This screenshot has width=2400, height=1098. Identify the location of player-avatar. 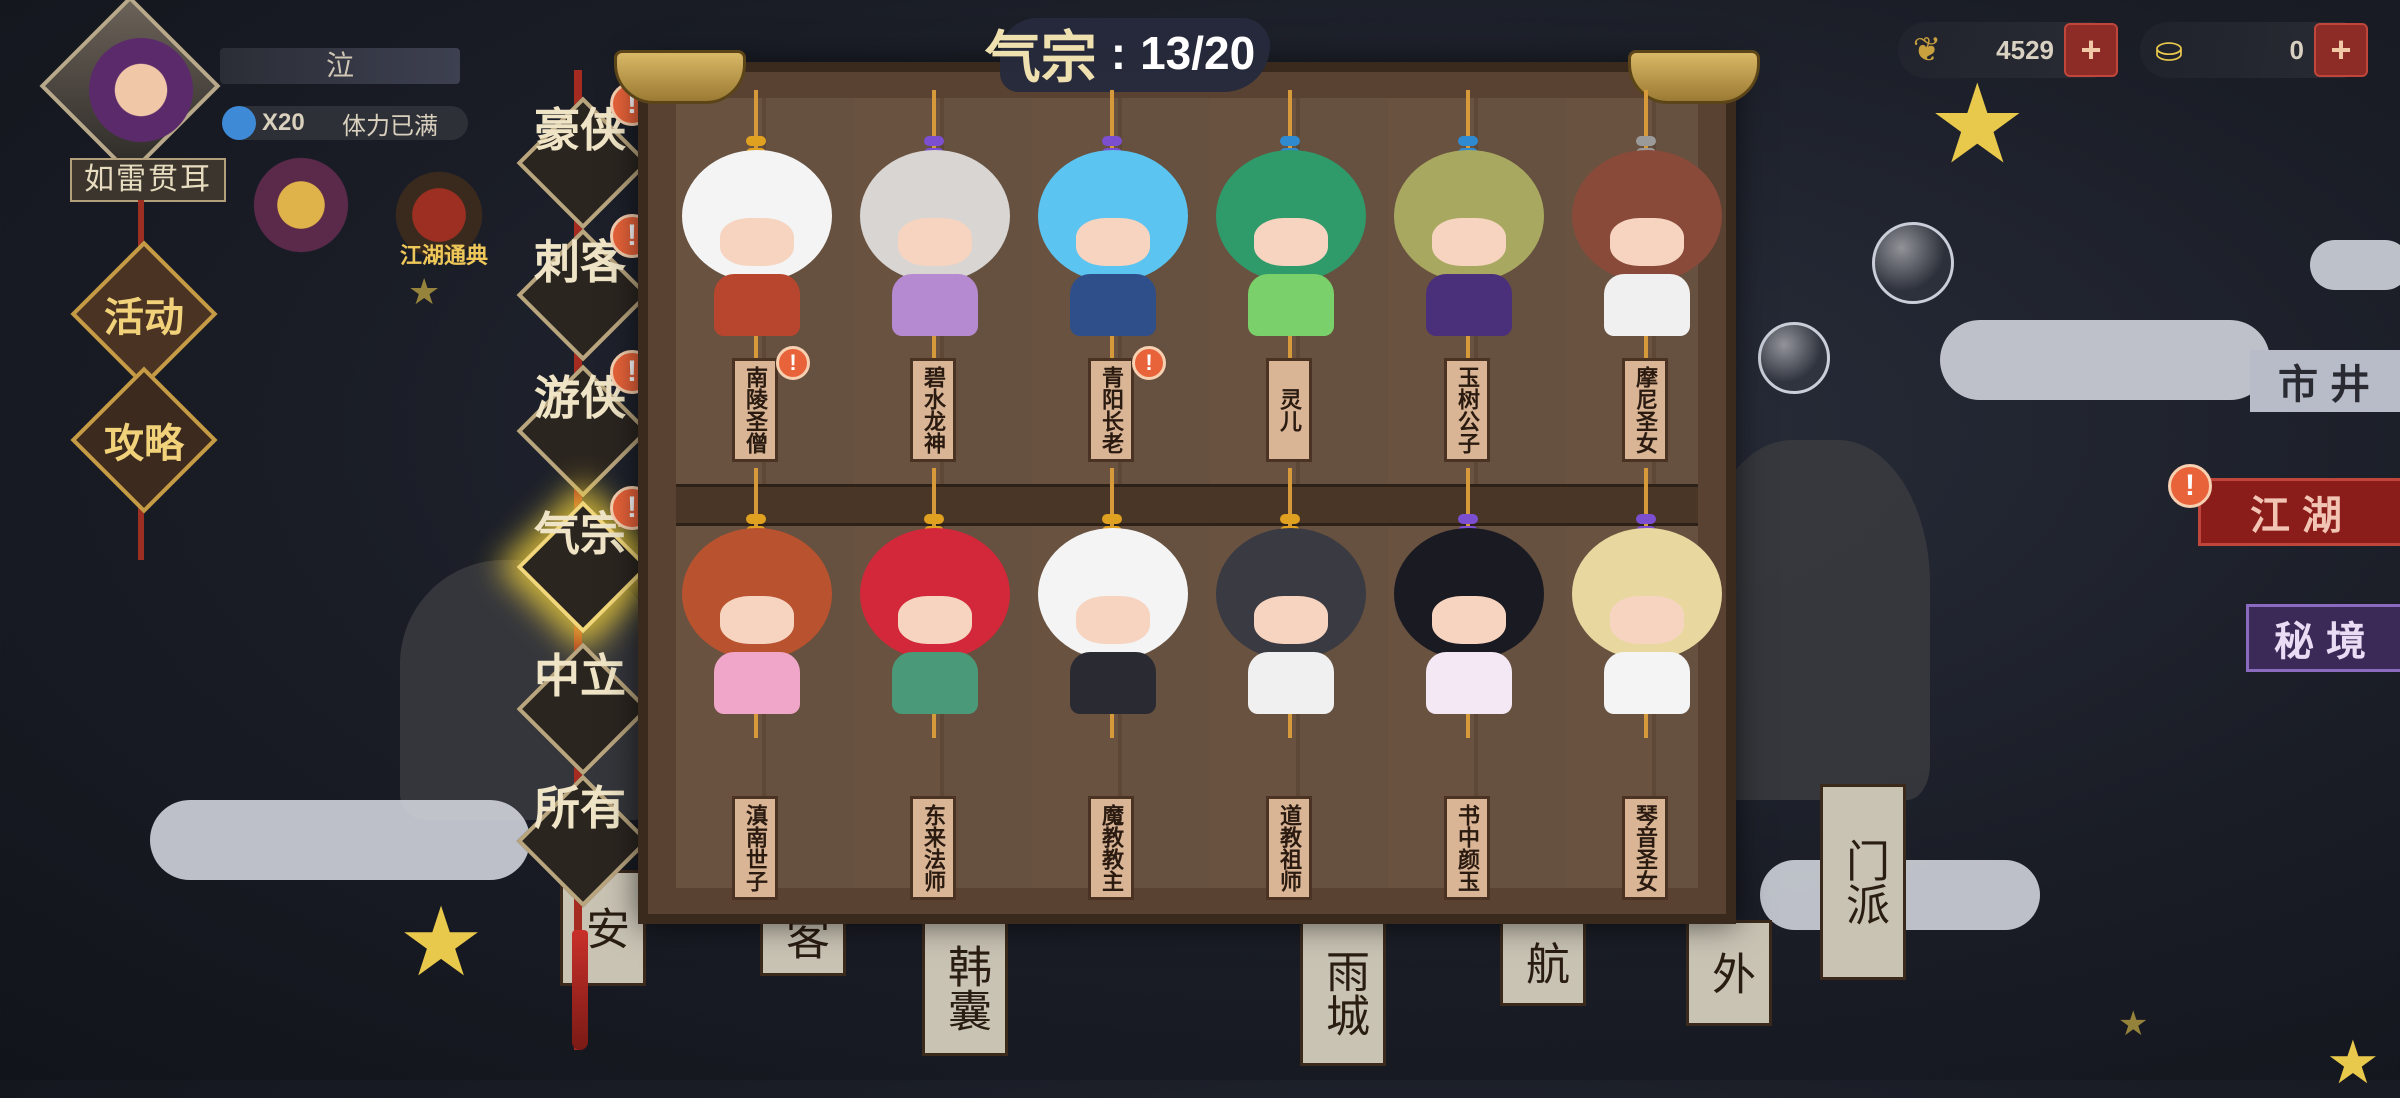
(130, 88).